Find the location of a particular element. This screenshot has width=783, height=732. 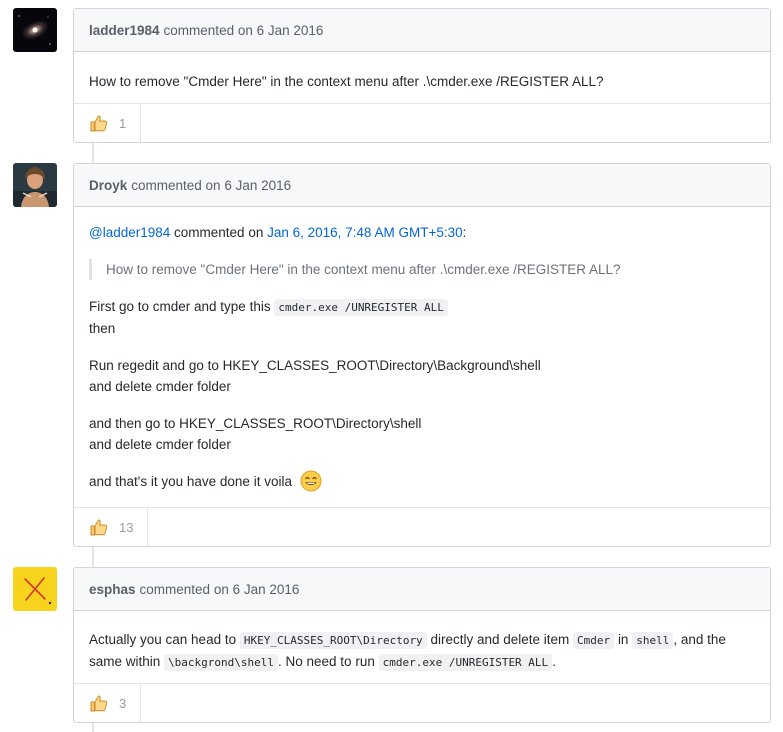

author-link: Droyk is located at coordinates (108, 185).